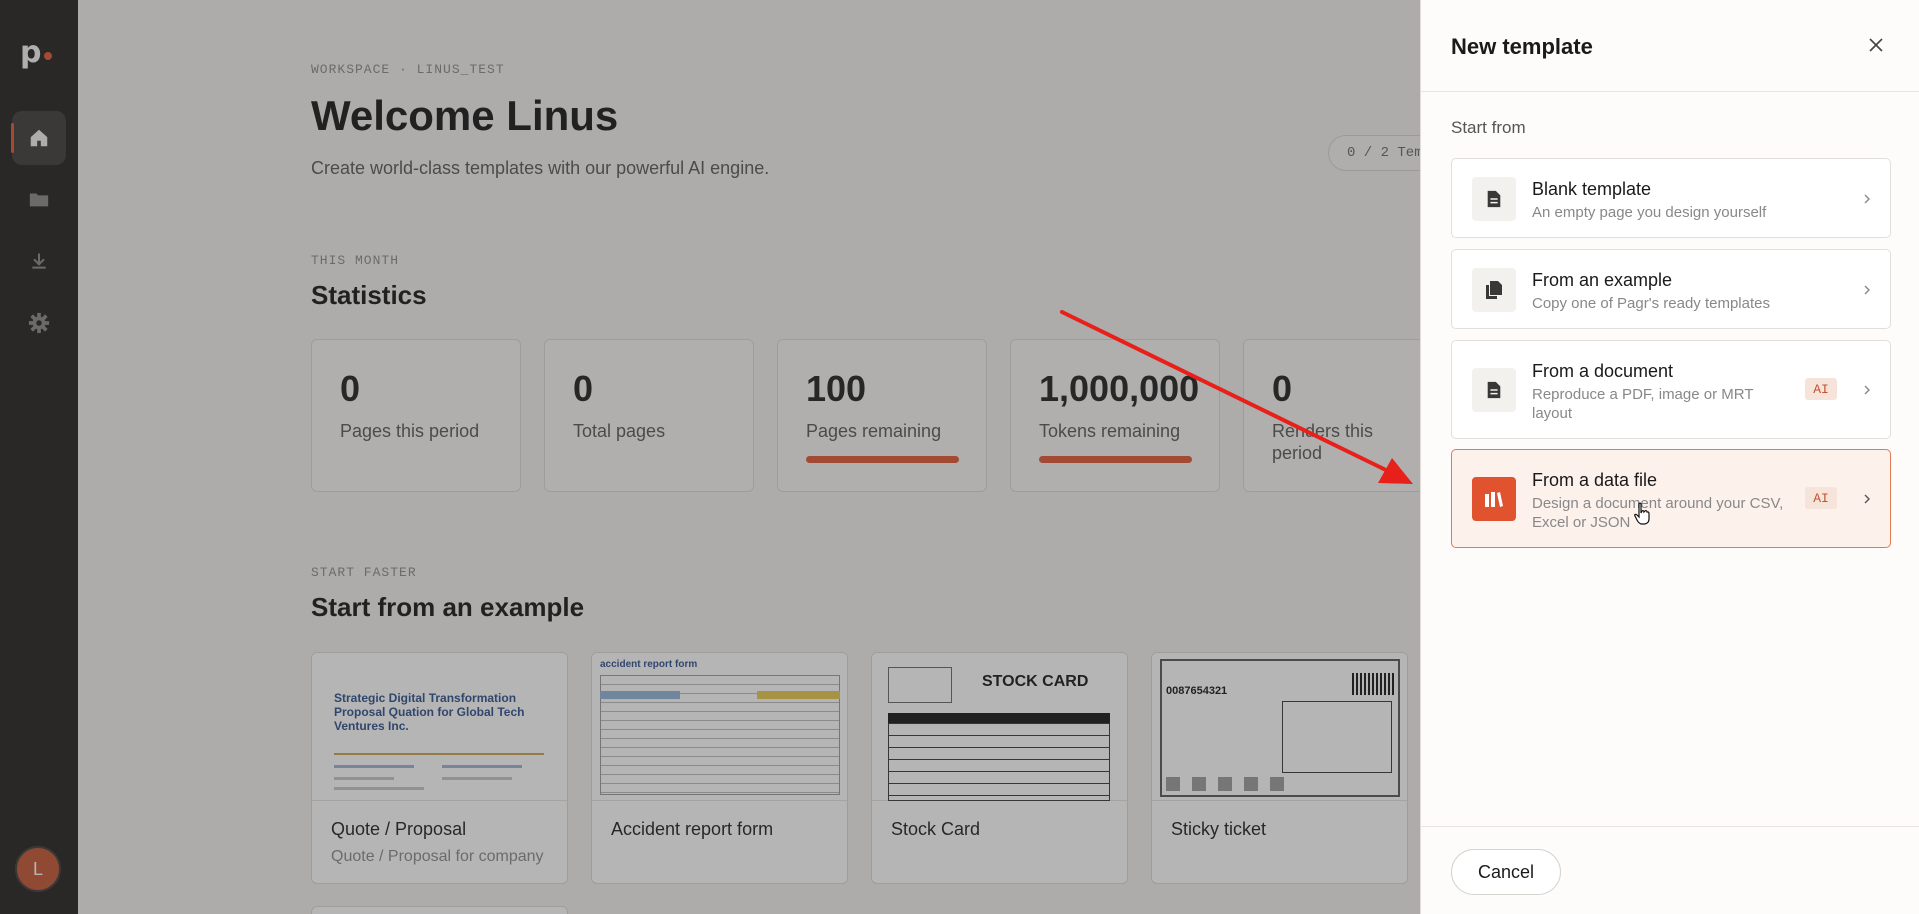 Image resolution: width=1919 pixels, height=914 pixels. What do you see at coordinates (1643, 404) in the screenshot?
I see `option-desc: Reproduce a PDF, image or MRT layout` at bounding box center [1643, 404].